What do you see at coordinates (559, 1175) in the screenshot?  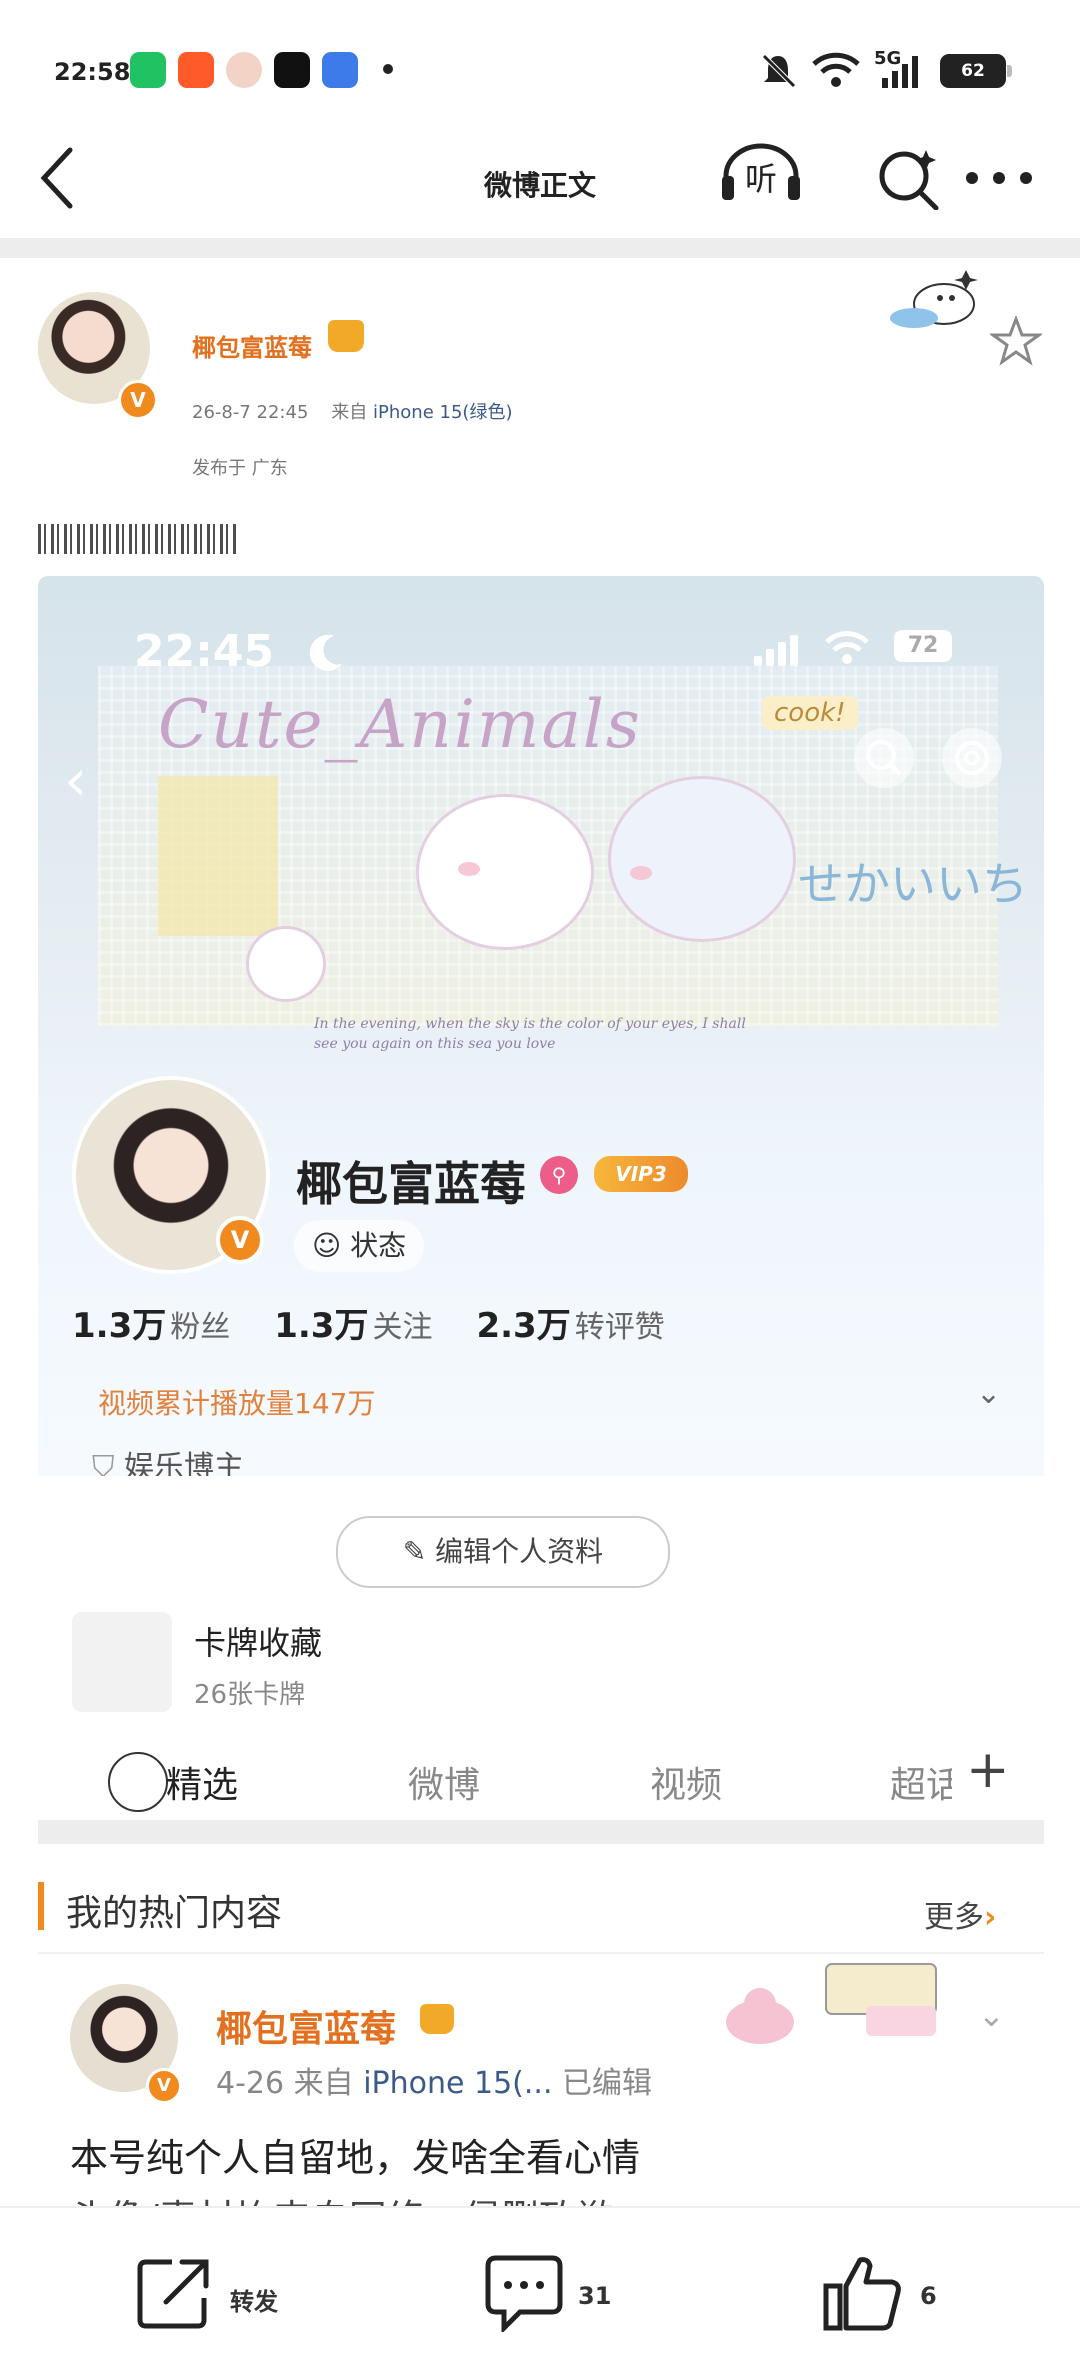 I see `profile-pink-badge-icon: ⚲` at bounding box center [559, 1175].